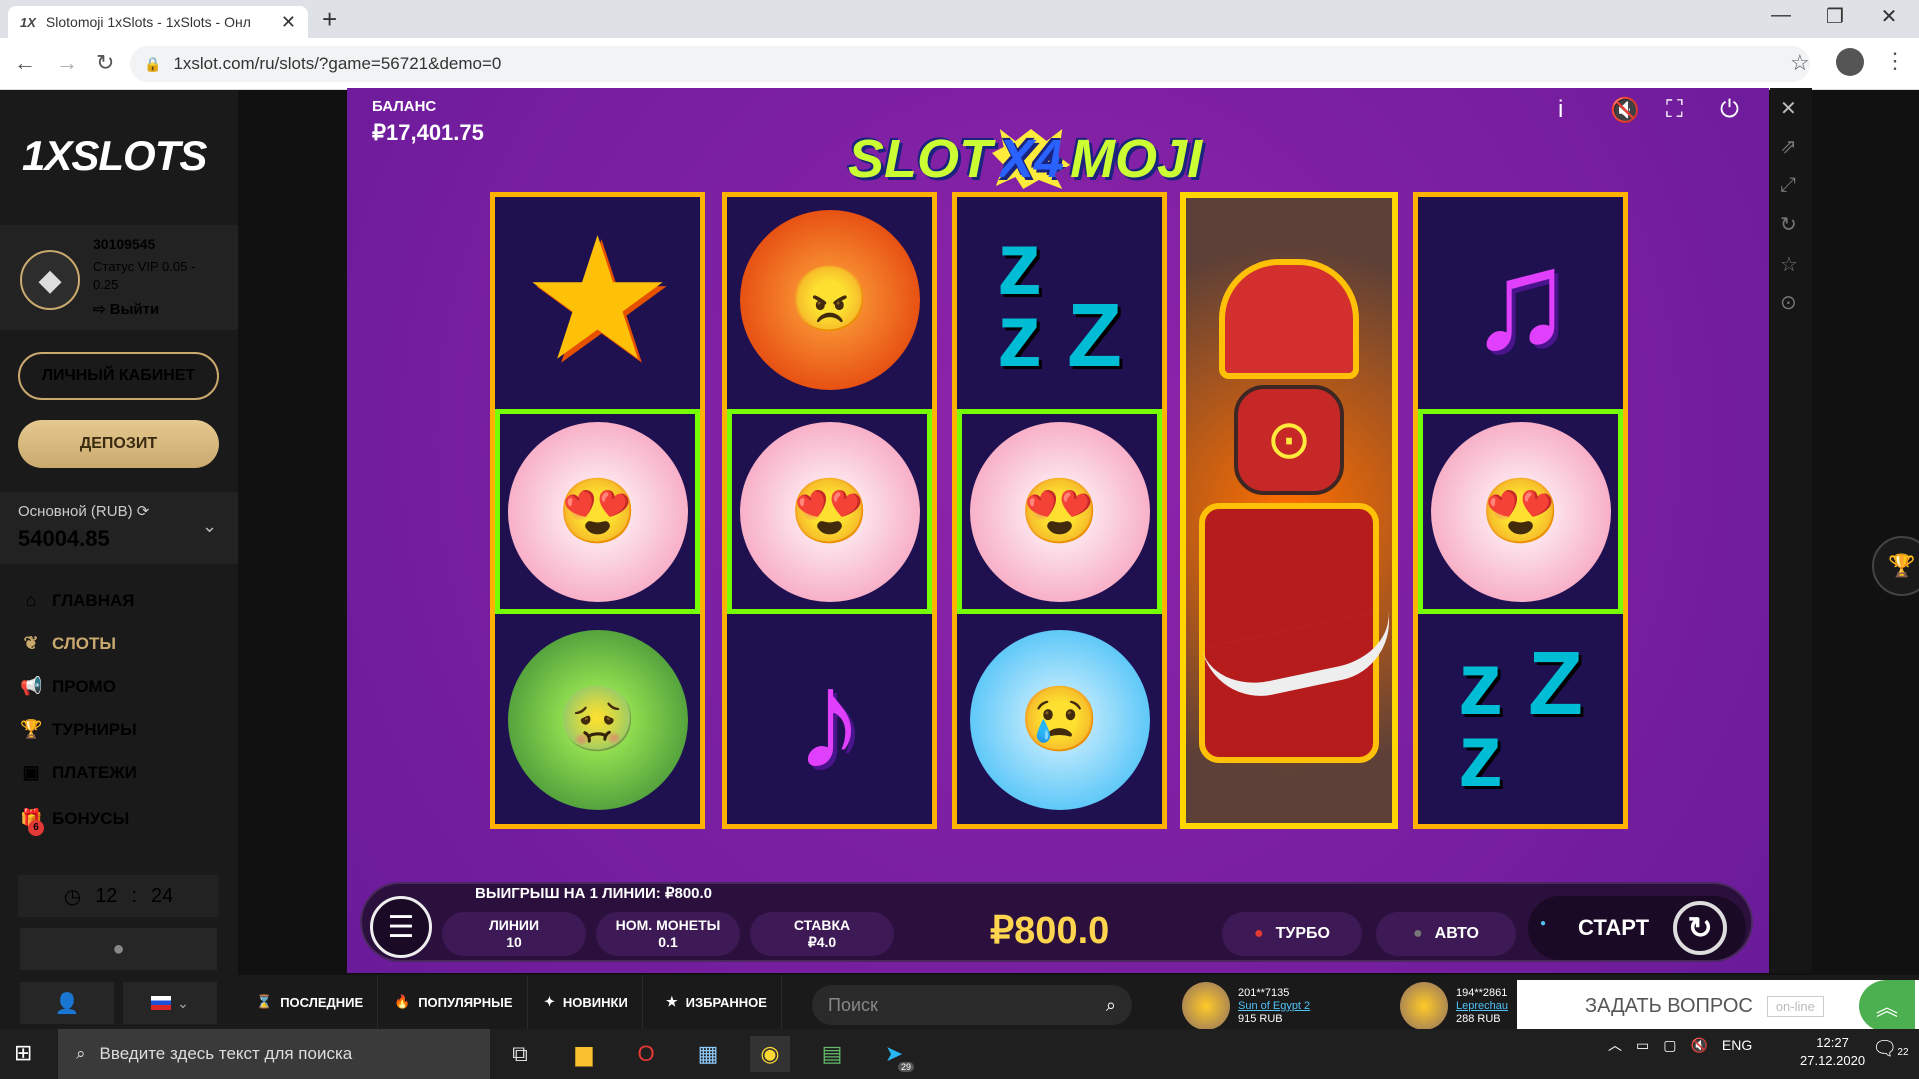 The height and width of the screenshot is (1079, 1919). What do you see at coordinates (970, 64) in the screenshot?
I see `url-field: 🔒 1xslot.com/ru/slots/?game=56721&demo=0` at bounding box center [970, 64].